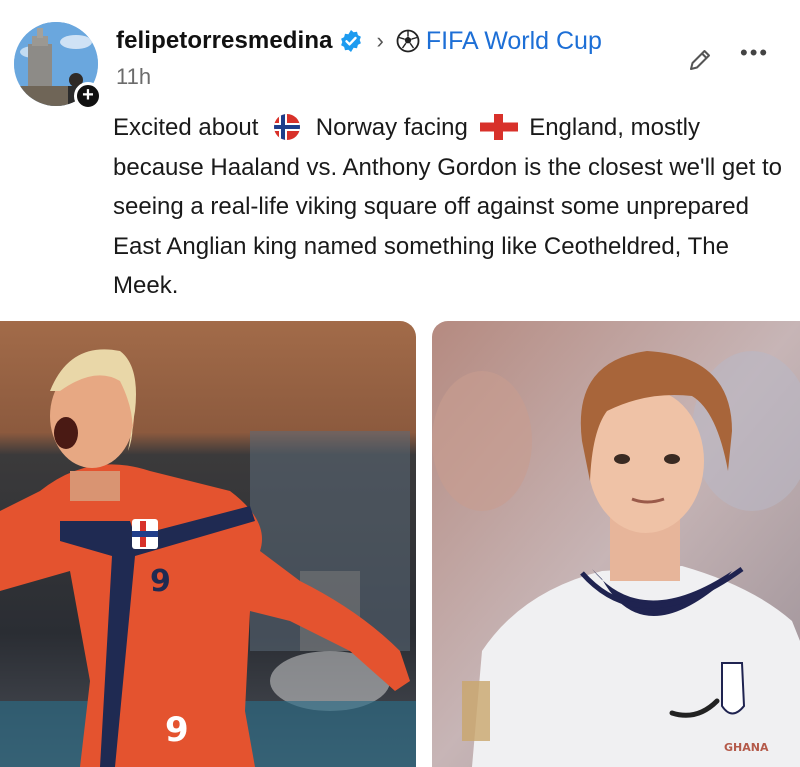 This screenshot has width=800, height=767. I want to click on jersey-number: 9, so click(160, 581).